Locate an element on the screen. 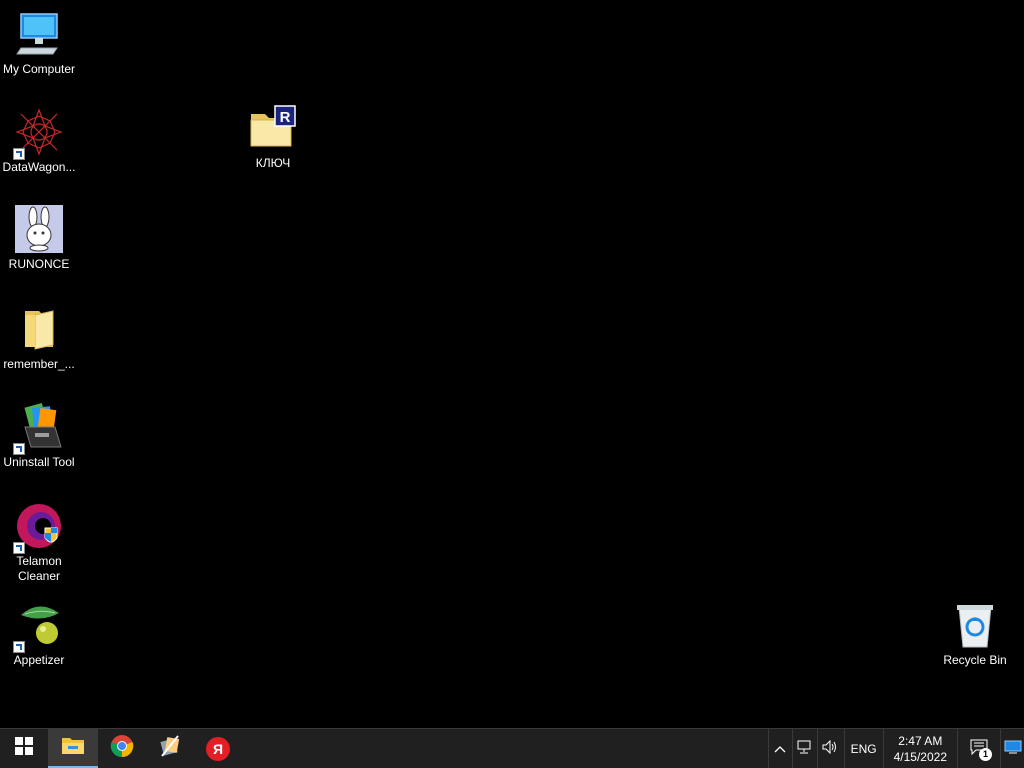 The image size is (1024, 768). folder-icon is located at coordinates (39, 329).